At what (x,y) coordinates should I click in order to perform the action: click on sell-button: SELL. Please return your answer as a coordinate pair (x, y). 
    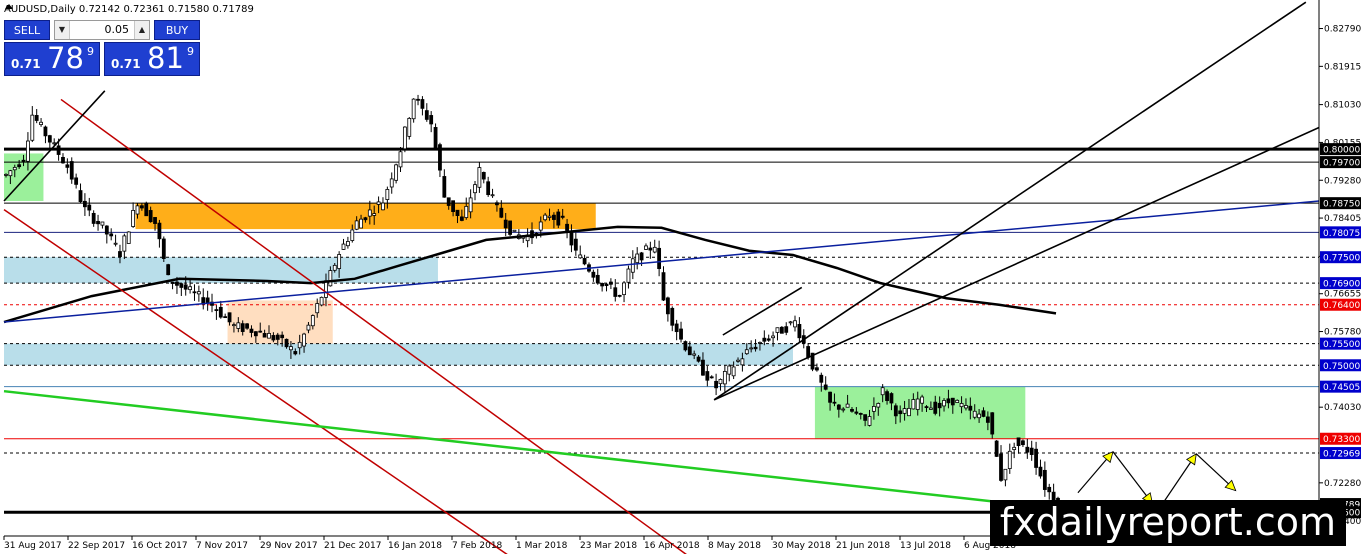
    Looking at the image, I should click on (27, 30).